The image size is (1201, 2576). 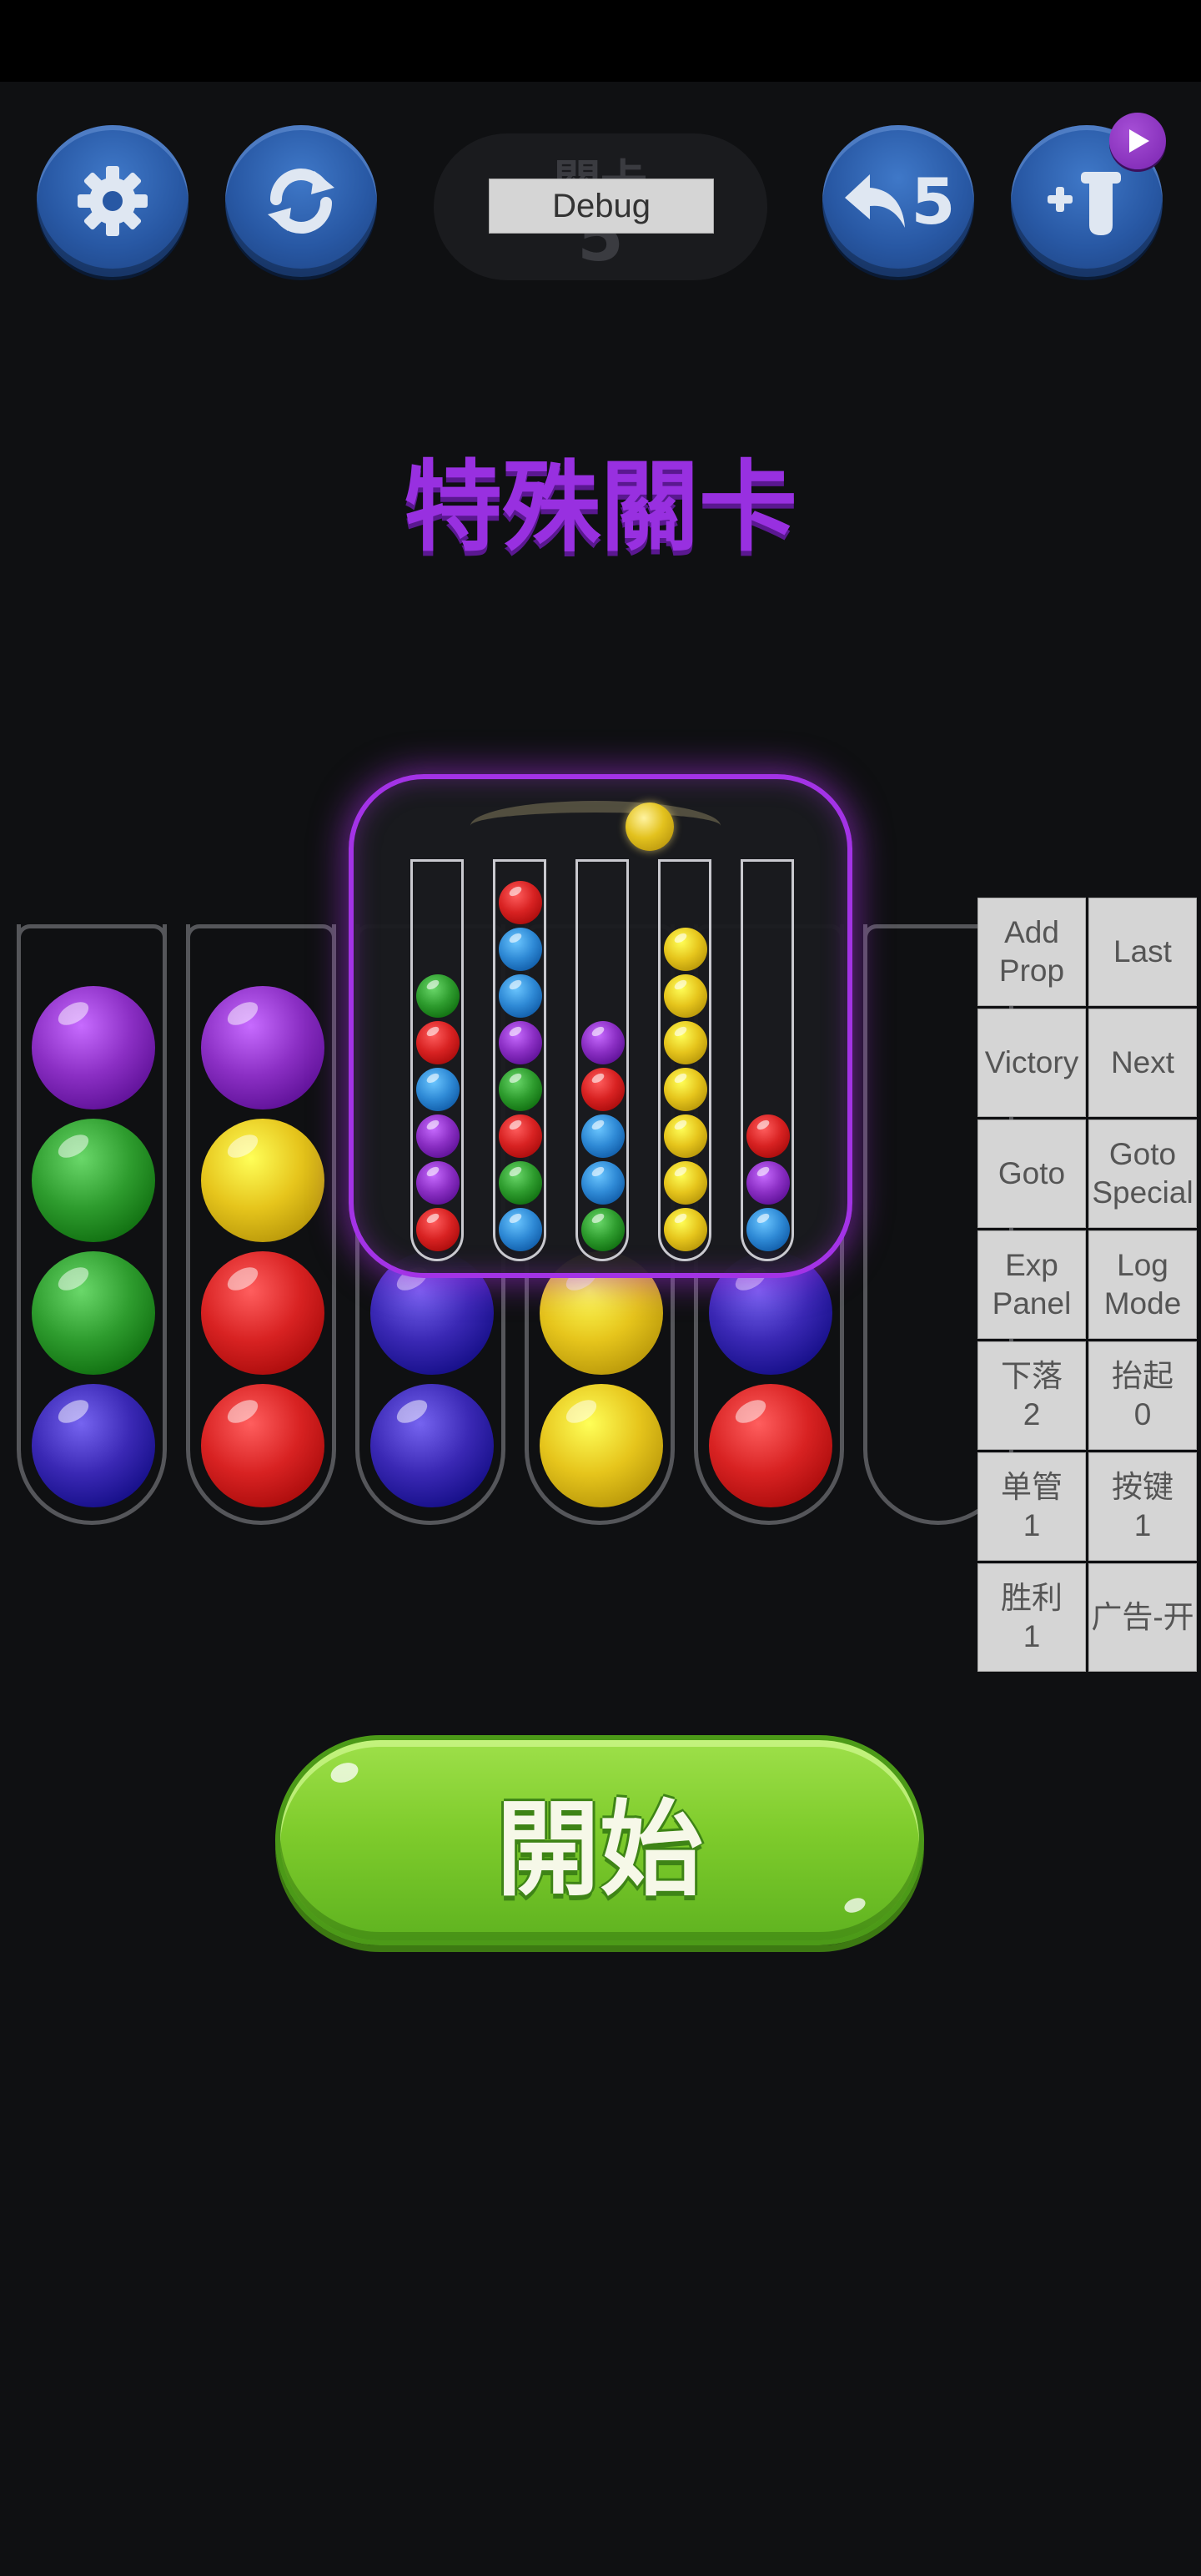 What do you see at coordinates (934, 201) in the screenshot?
I see `undo-count: 5` at bounding box center [934, 201].